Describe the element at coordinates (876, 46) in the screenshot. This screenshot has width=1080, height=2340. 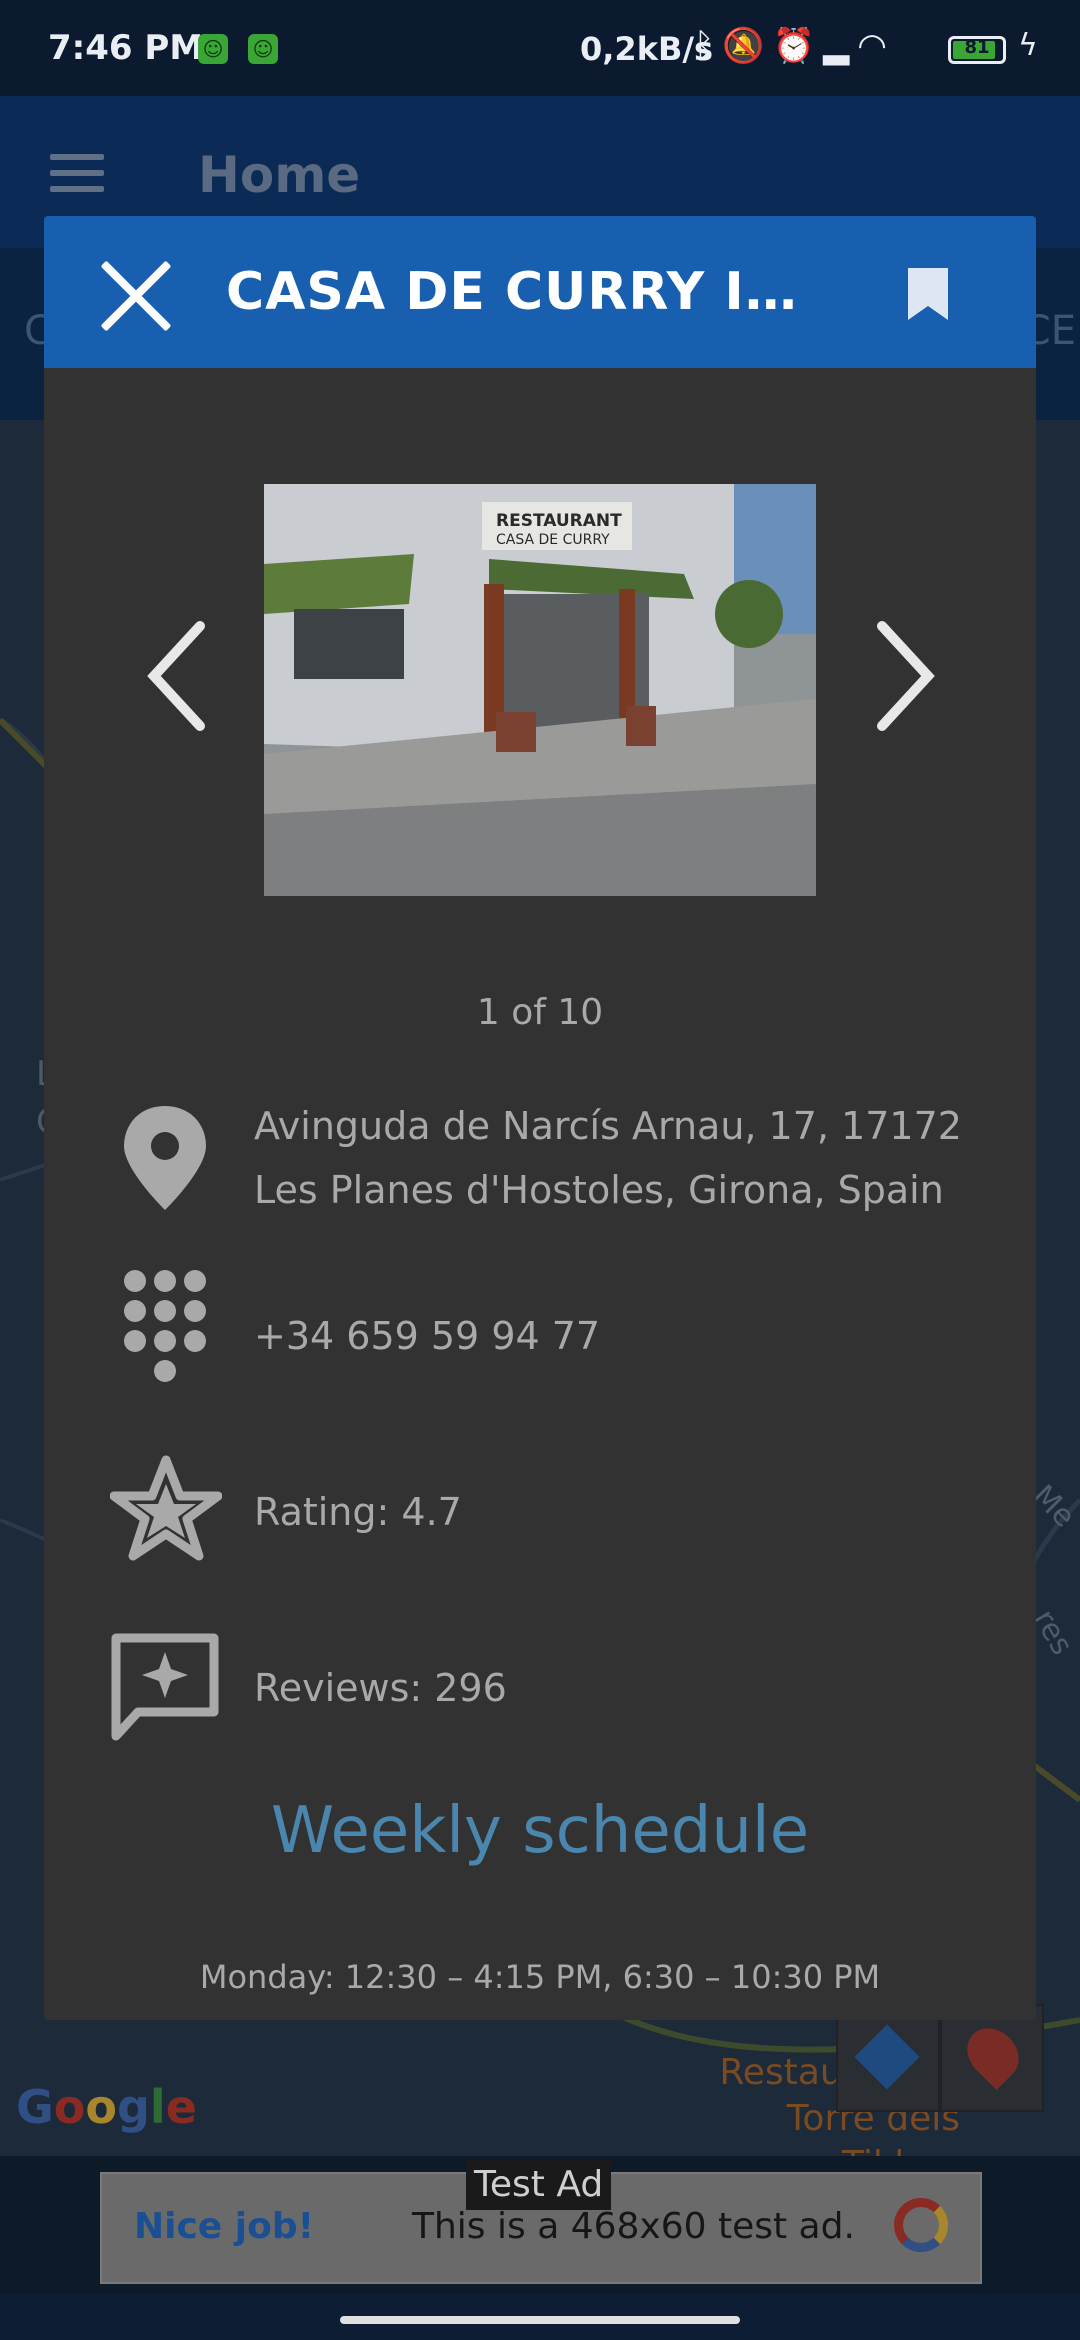
I see `wifi-icon: ◠` at that location.